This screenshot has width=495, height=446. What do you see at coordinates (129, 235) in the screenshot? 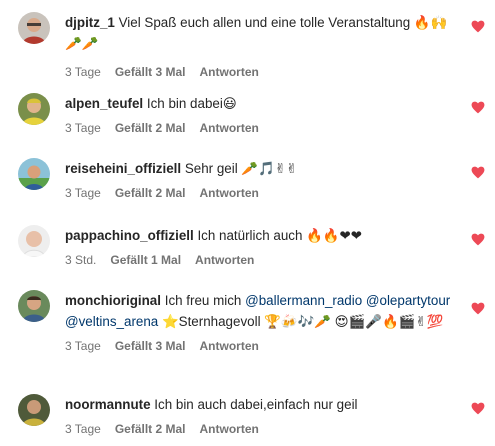
I see `comment-username: pappachino_offiziell` at bounding box center [129, 235].